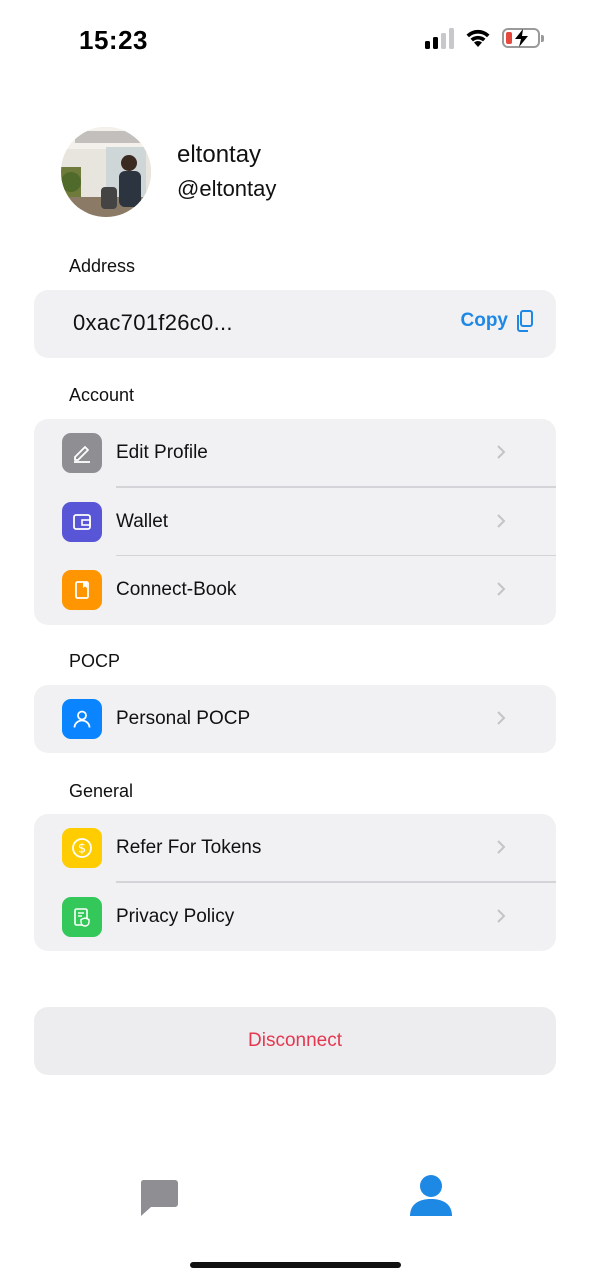 This screenshot has height=1280, width=590. I want to click on connect-book-row: Connect-Book, so click(295, 590).